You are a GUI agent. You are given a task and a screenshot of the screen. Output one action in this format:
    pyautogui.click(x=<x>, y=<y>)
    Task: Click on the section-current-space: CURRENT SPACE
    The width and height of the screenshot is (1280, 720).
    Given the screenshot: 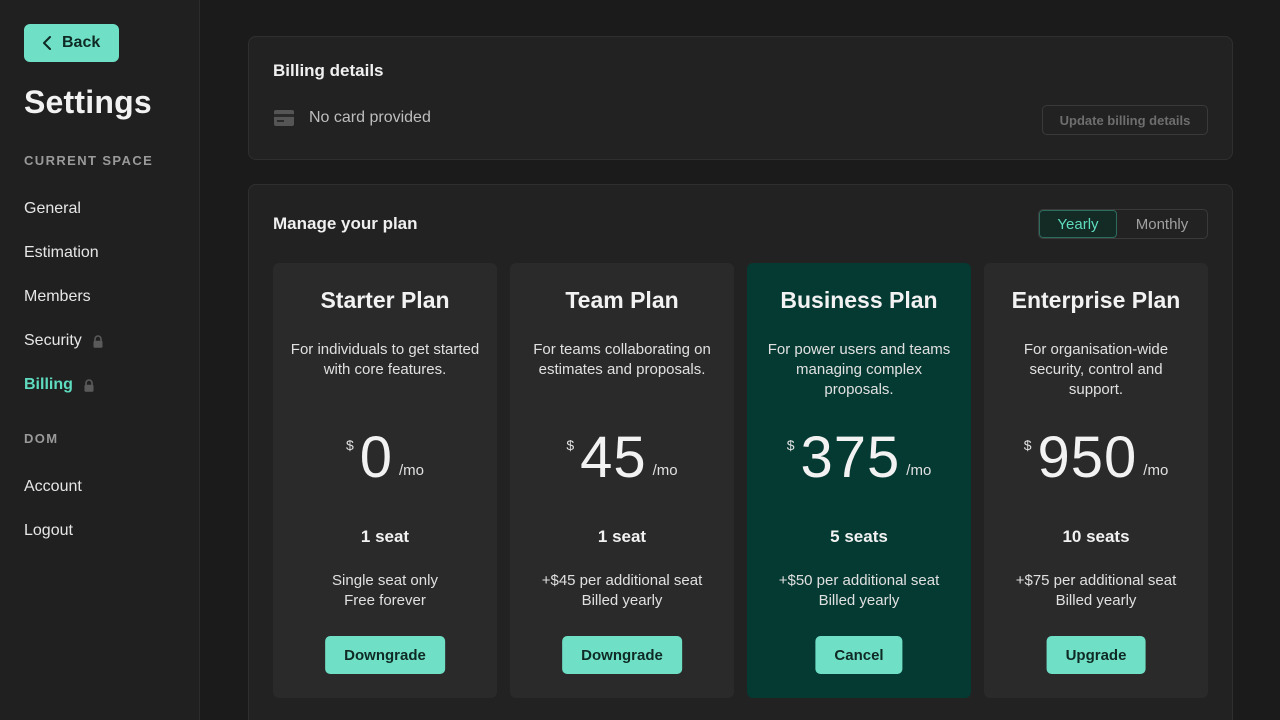 What is the action you would take?
    pyautogui.click(x=89, y=160)
    